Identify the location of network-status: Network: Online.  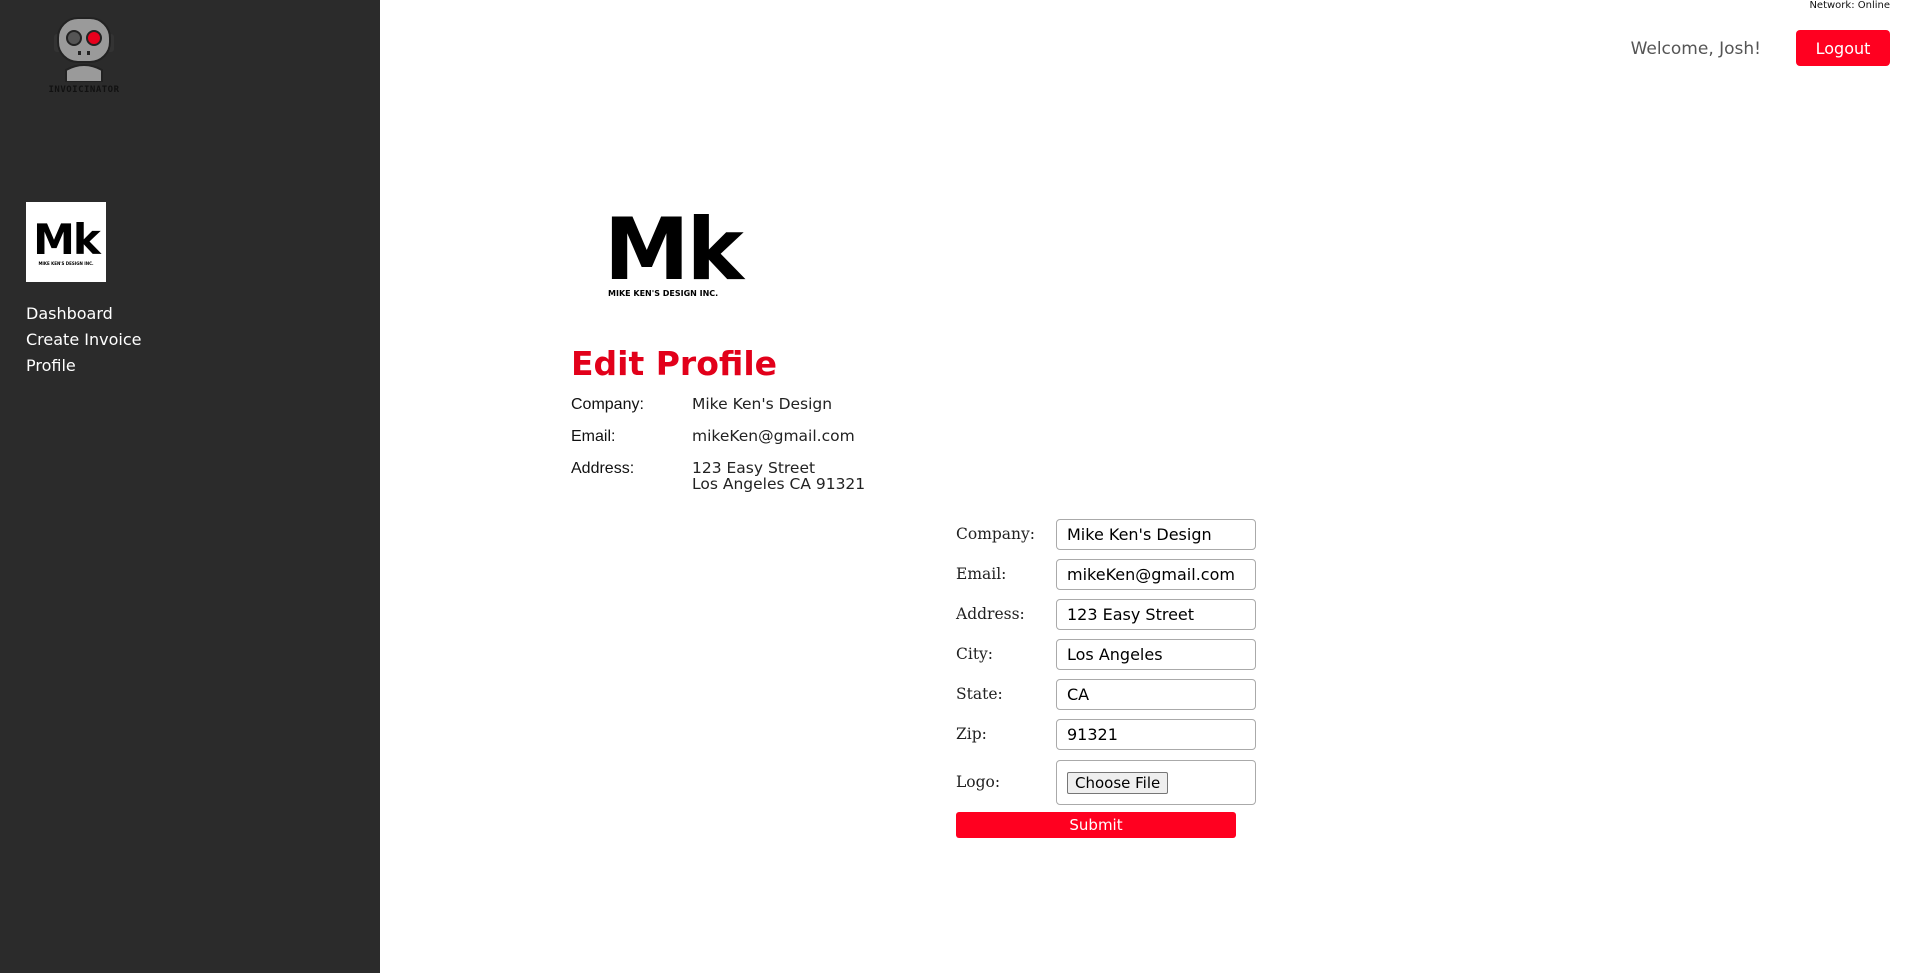
(1849, 5).